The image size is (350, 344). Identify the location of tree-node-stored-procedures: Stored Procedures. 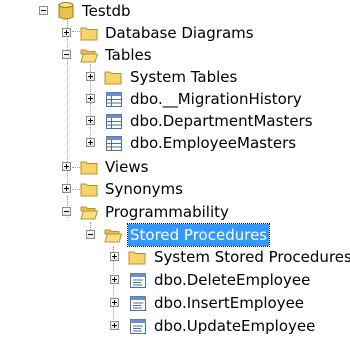
(175, 235).